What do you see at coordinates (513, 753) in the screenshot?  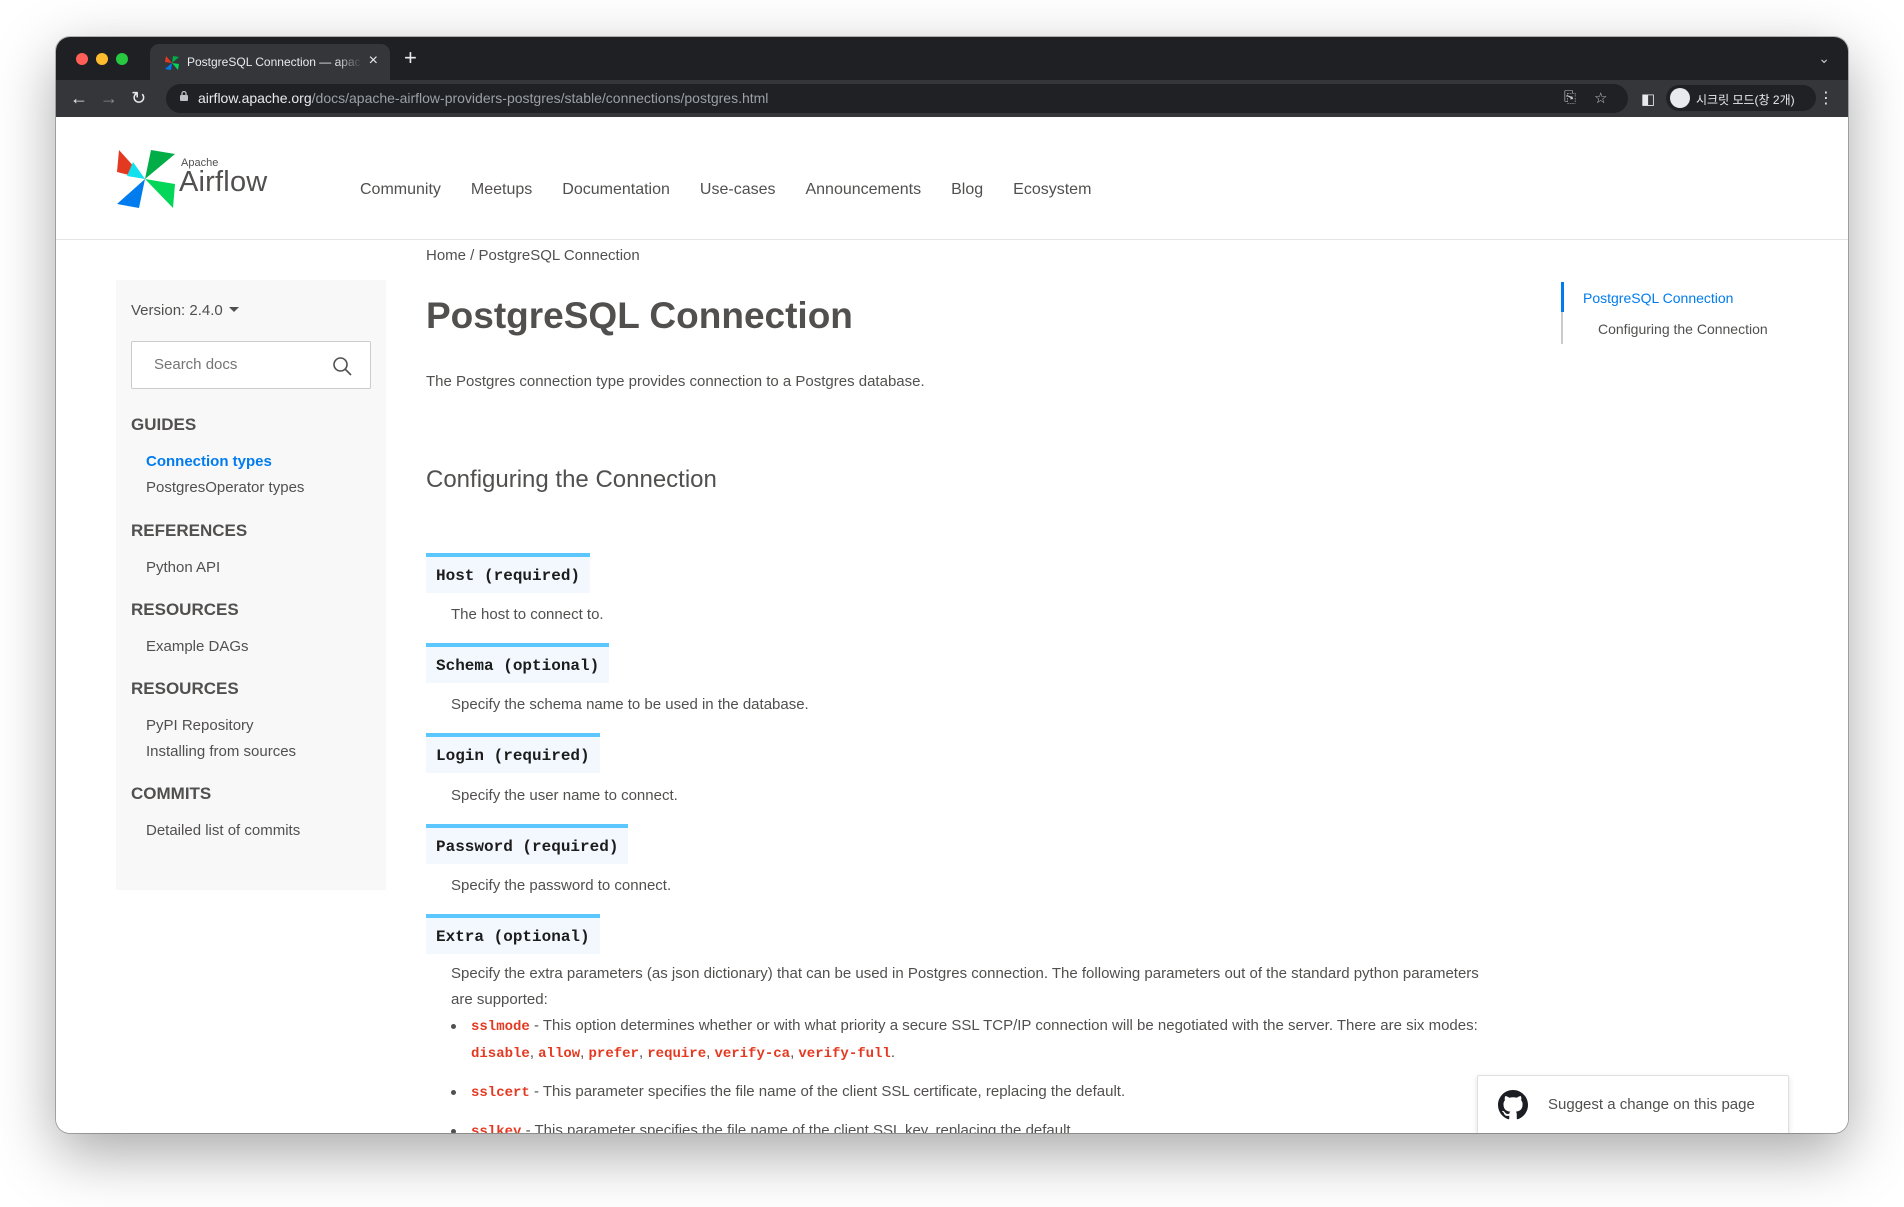 I see `field-term-login: Login (required)` at bounding box center [513, 753].